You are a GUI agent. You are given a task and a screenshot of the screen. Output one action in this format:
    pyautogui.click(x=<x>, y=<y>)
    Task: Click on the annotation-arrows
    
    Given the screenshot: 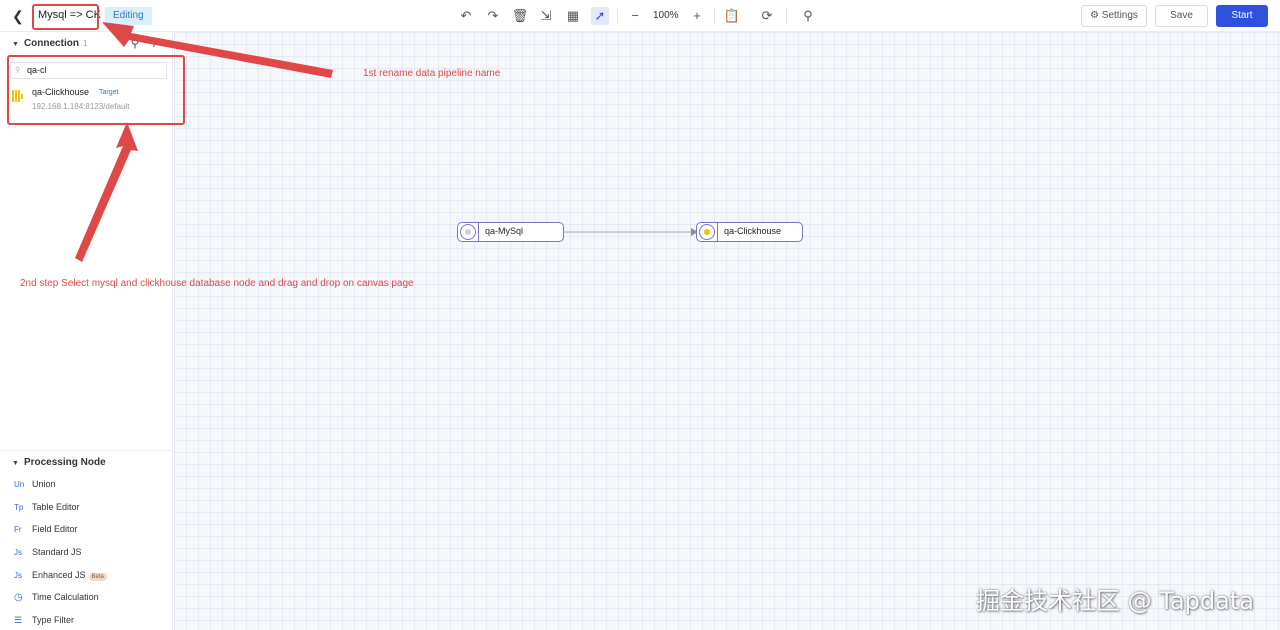 What is the action you would take?
    pyautogui.click(x=204, y=142)
    